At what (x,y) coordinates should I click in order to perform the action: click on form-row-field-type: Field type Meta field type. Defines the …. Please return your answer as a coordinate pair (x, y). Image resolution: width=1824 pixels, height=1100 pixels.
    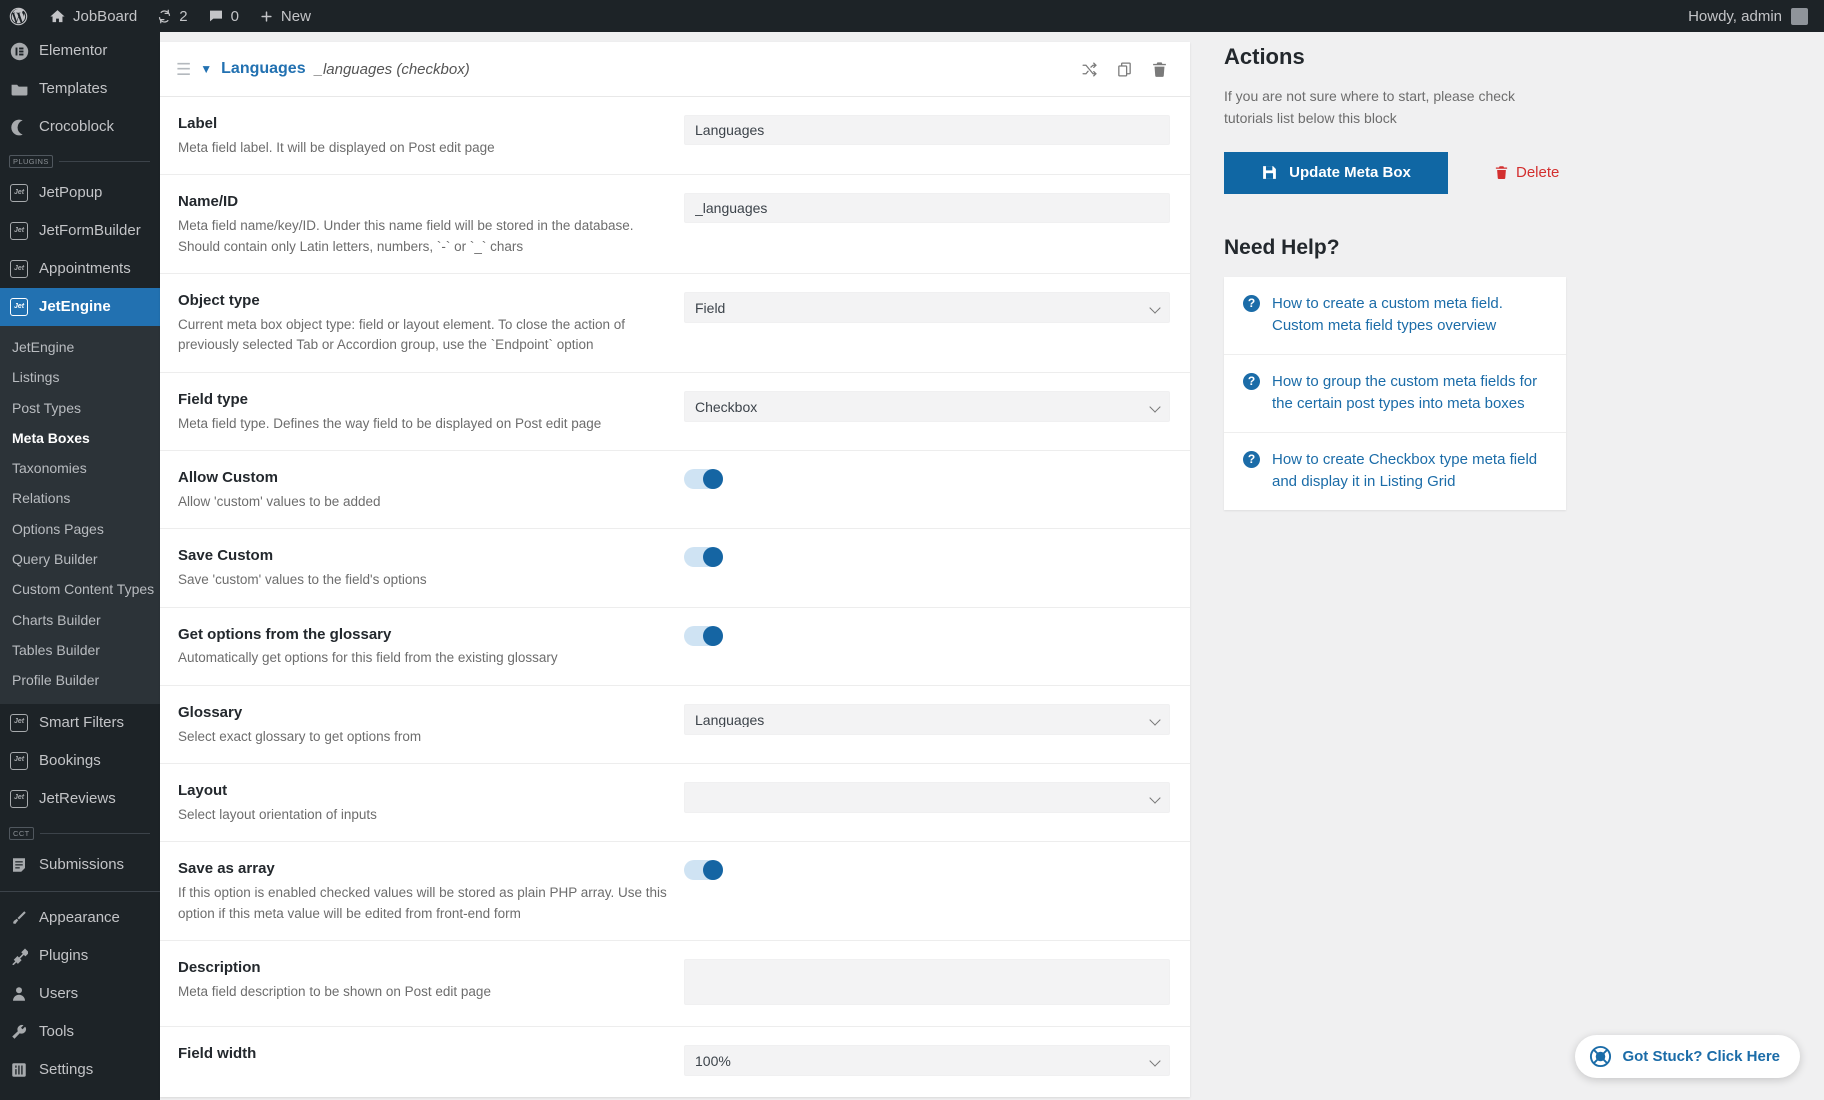
    Looking at the image, I should click on (675, 412).